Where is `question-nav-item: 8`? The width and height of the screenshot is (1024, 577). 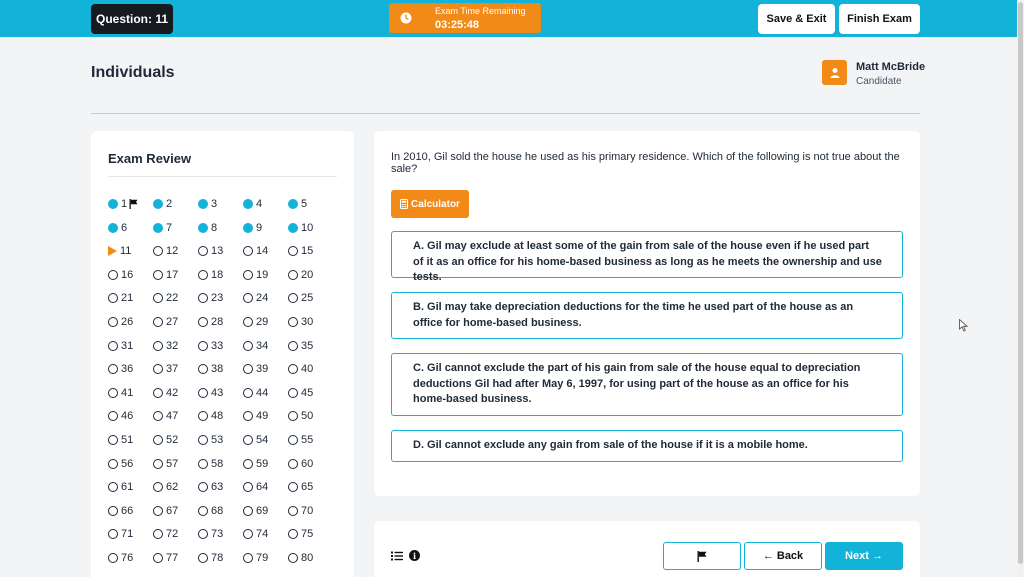 question-nav-item: 8 is located at coordinates (220, 228).